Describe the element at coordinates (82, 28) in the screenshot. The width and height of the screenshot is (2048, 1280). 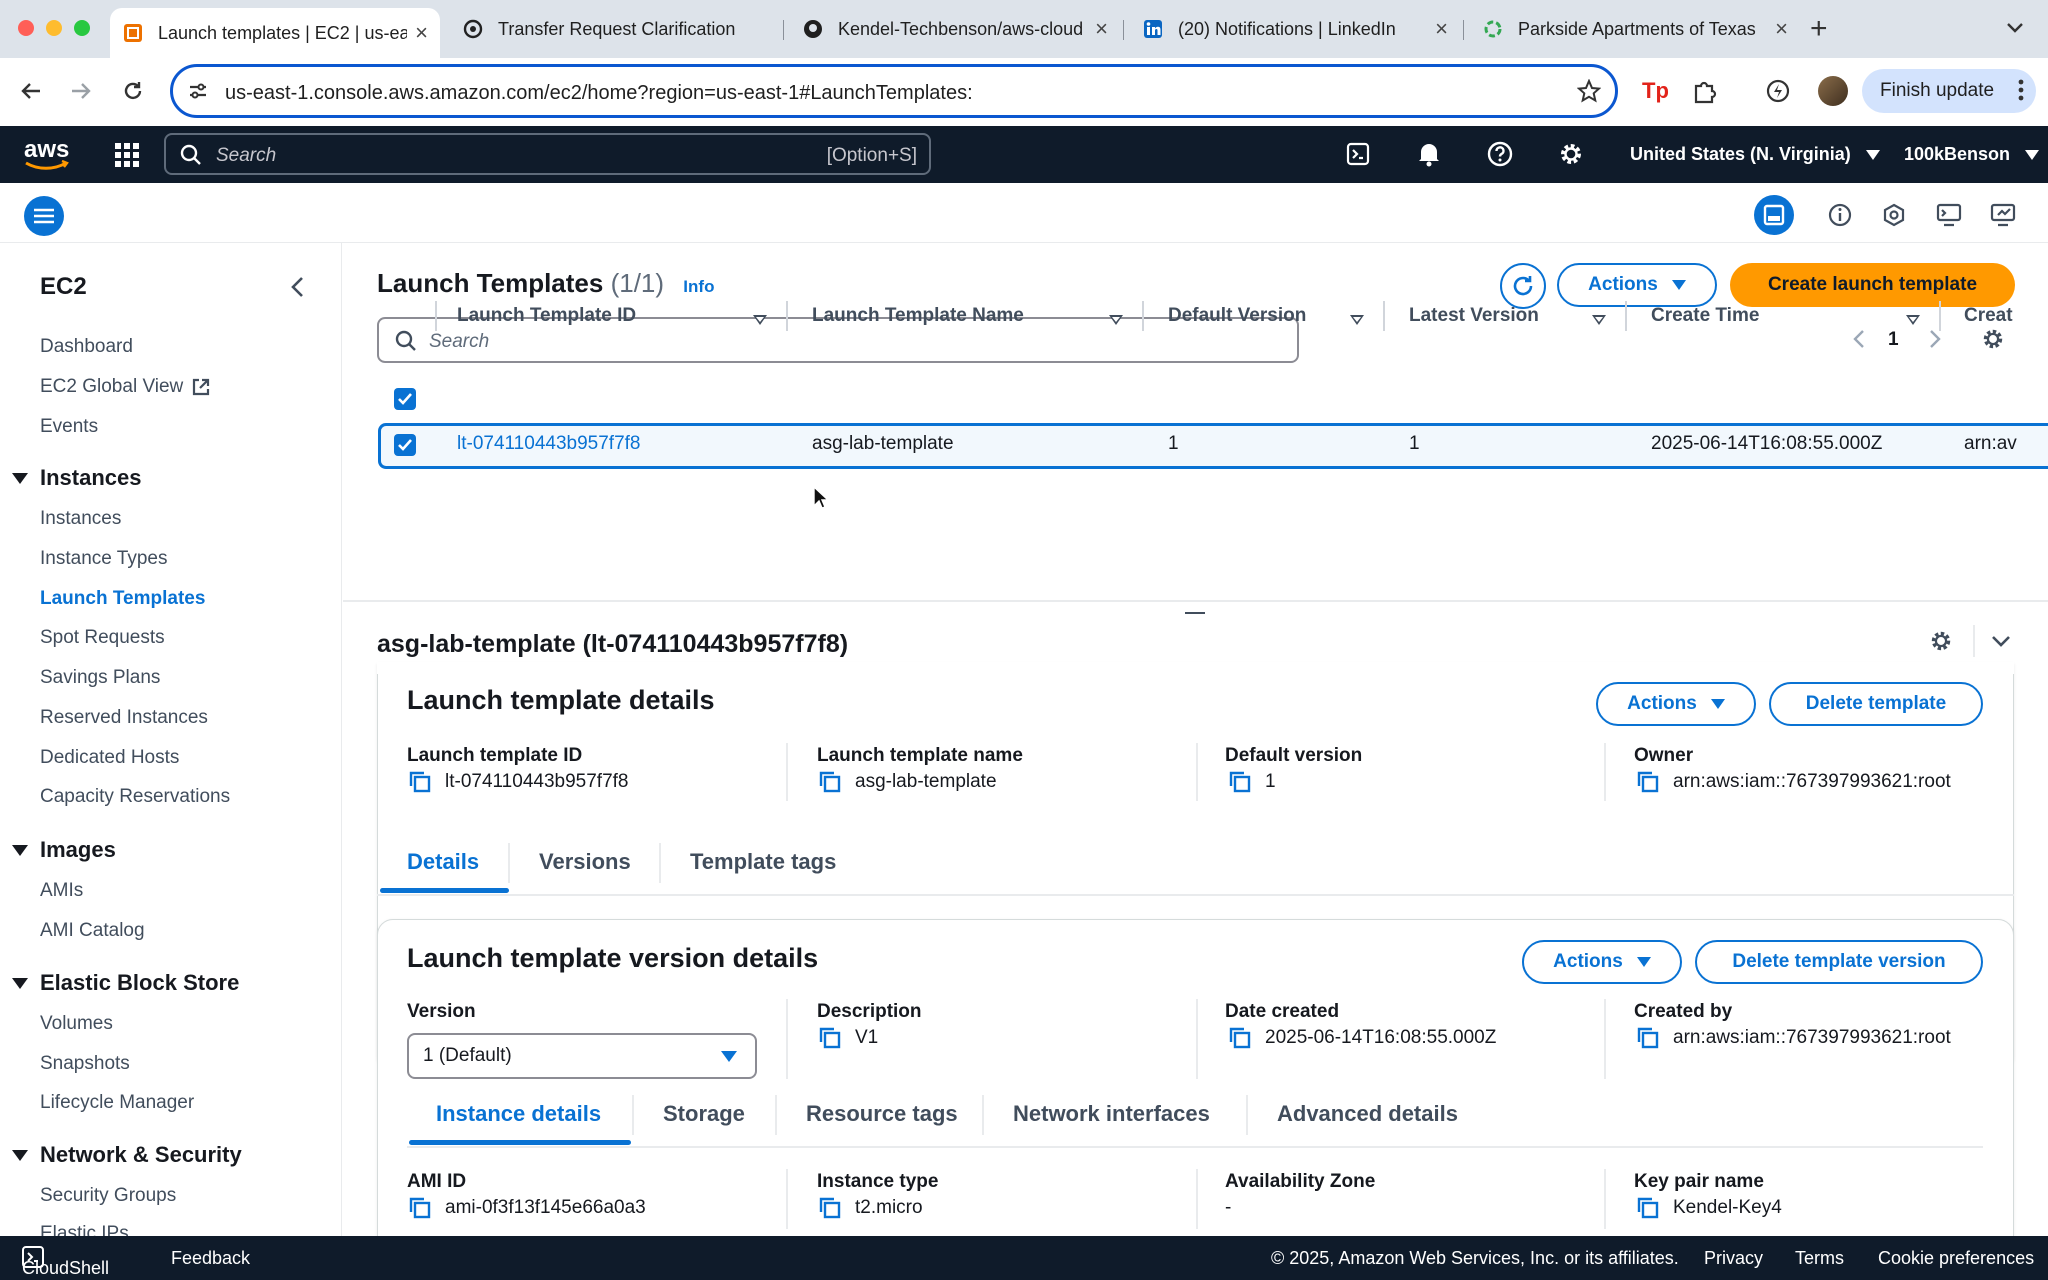
I see `maximize-window-button` at that location.